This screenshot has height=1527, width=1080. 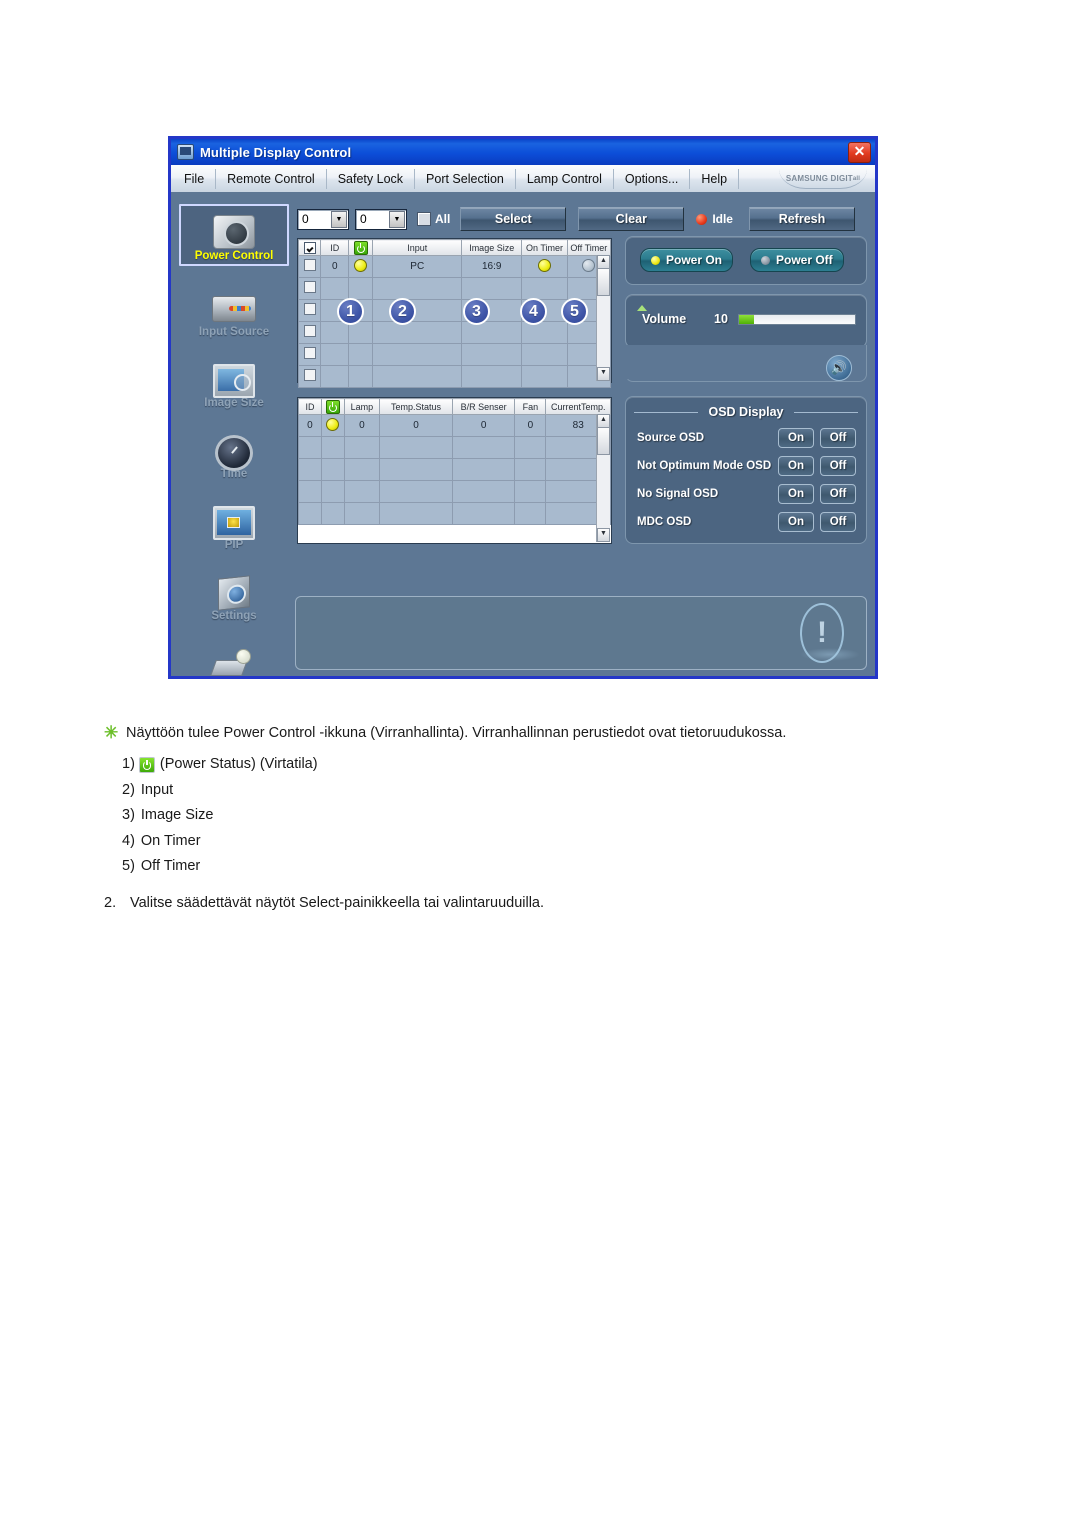 I want to click on all-checkbox-group: All, so click(x=433, y=219).